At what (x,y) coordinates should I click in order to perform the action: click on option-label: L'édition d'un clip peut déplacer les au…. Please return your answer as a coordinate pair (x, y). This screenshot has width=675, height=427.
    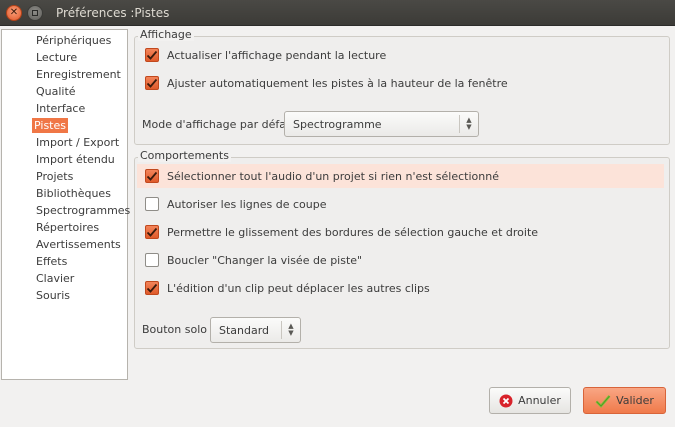
    Looking at the image, I should click on (298, 288).